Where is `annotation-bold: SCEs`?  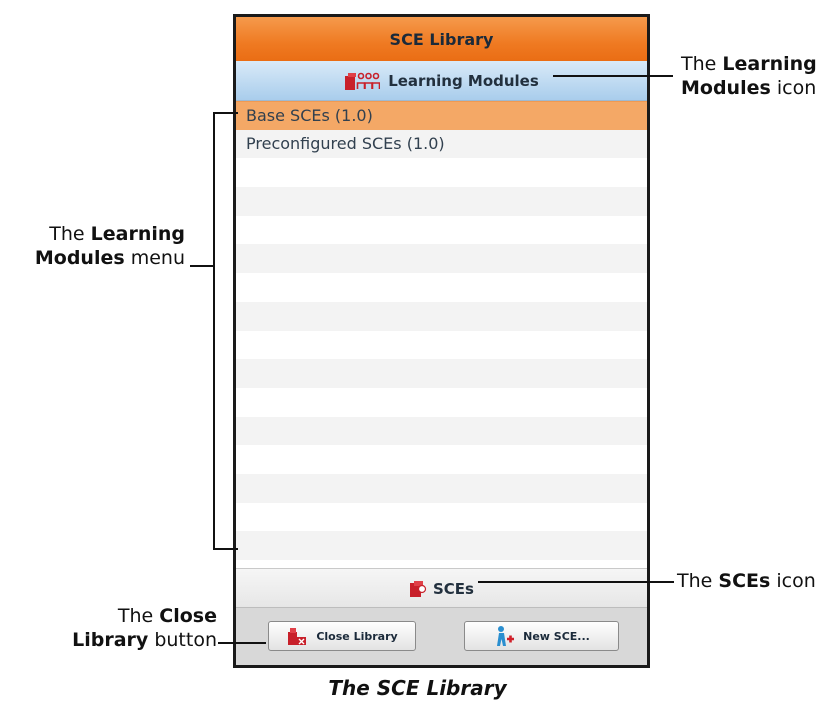 annotation-bold: SCEs is located at coordinates (744, 581).